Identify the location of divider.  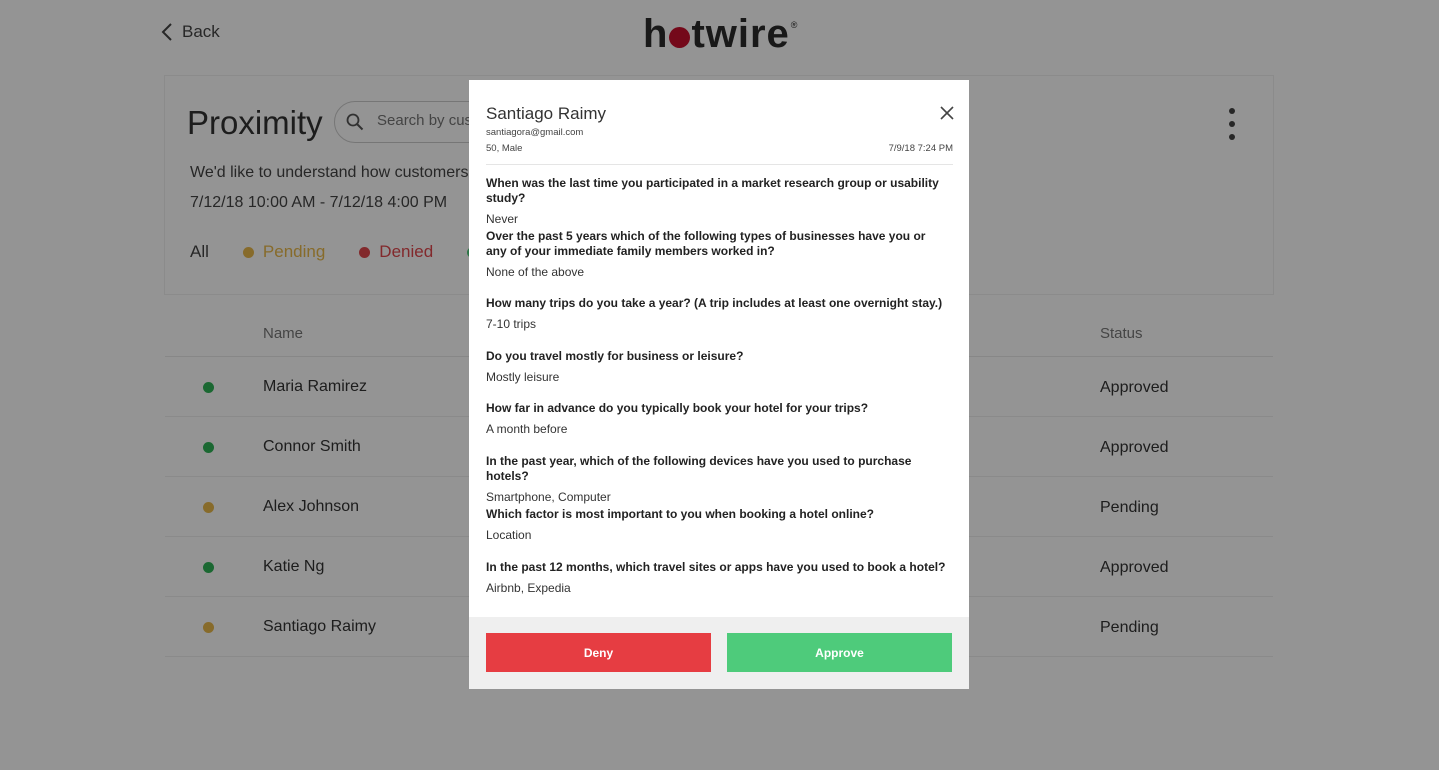
(719, 164).